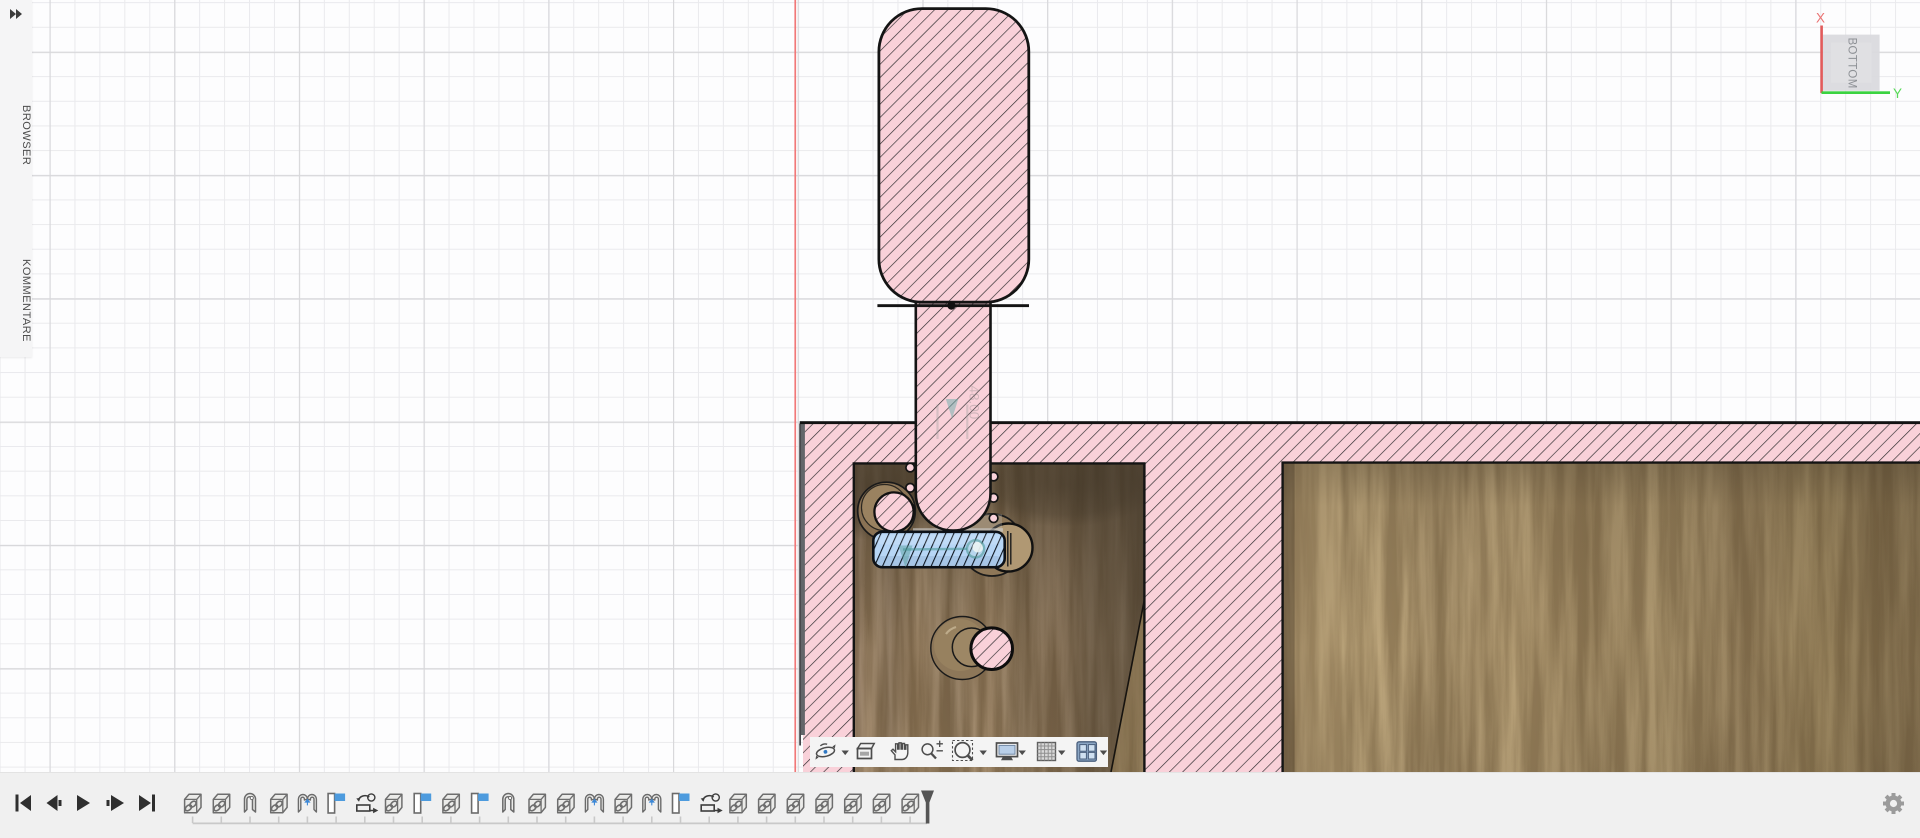  Describe the element at coordinates (1897, 93) in the screenshot. I see `svg-text: Y` at that location.